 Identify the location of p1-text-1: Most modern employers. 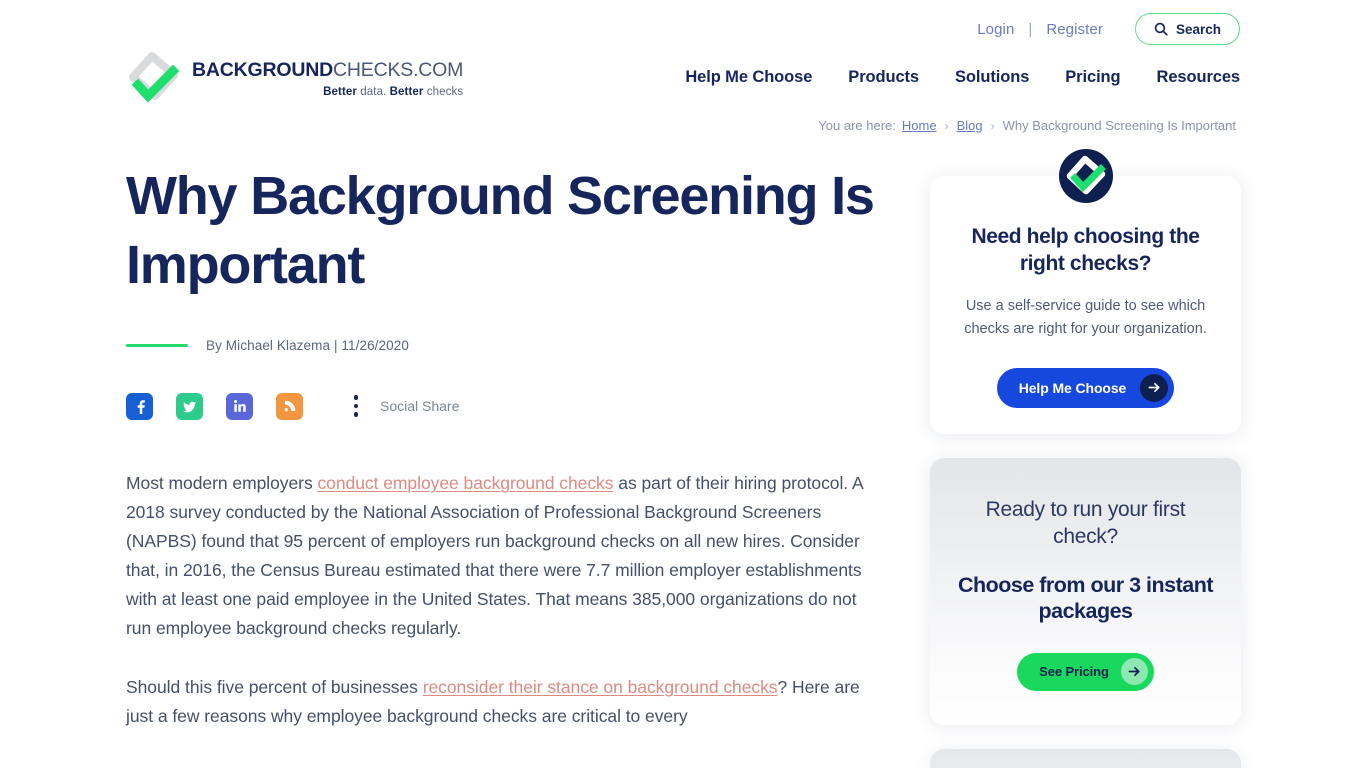
(222, 483).